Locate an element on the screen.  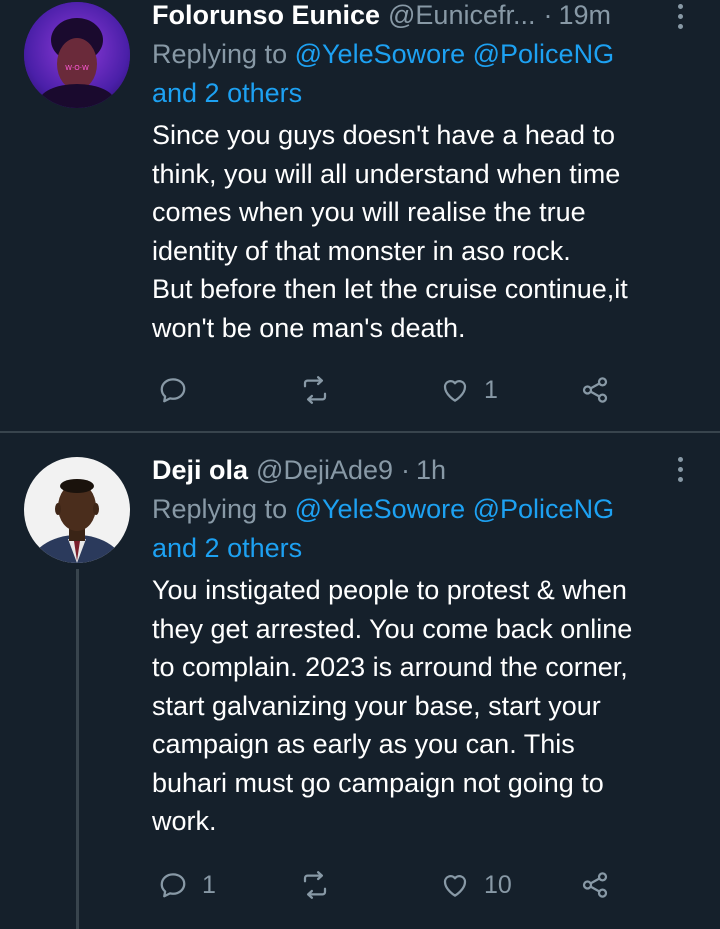
reply-count: 1 is located at coordinates (209, 884).